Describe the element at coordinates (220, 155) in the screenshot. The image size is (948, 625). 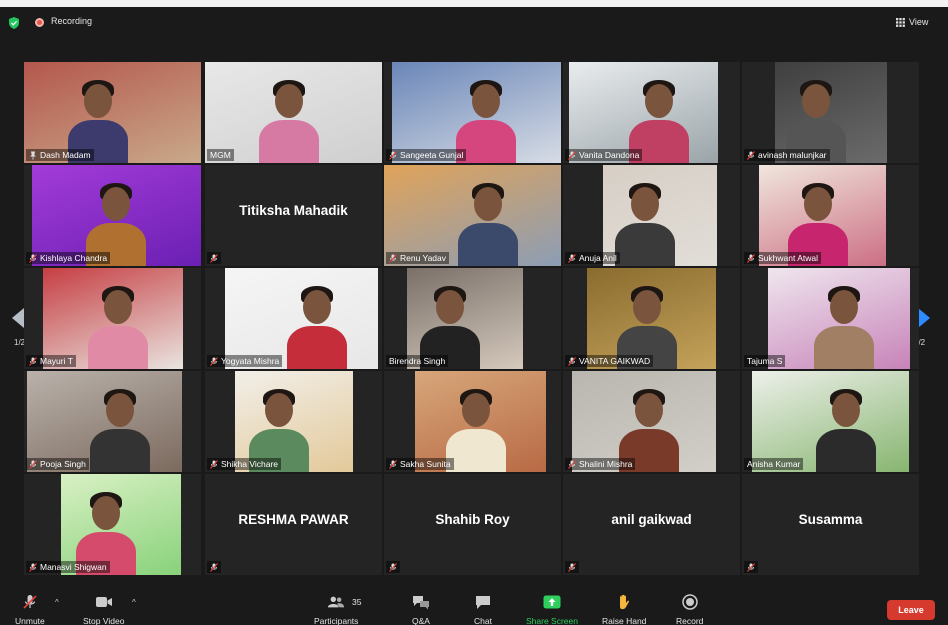
I see `participant-name: MGM` at that location.